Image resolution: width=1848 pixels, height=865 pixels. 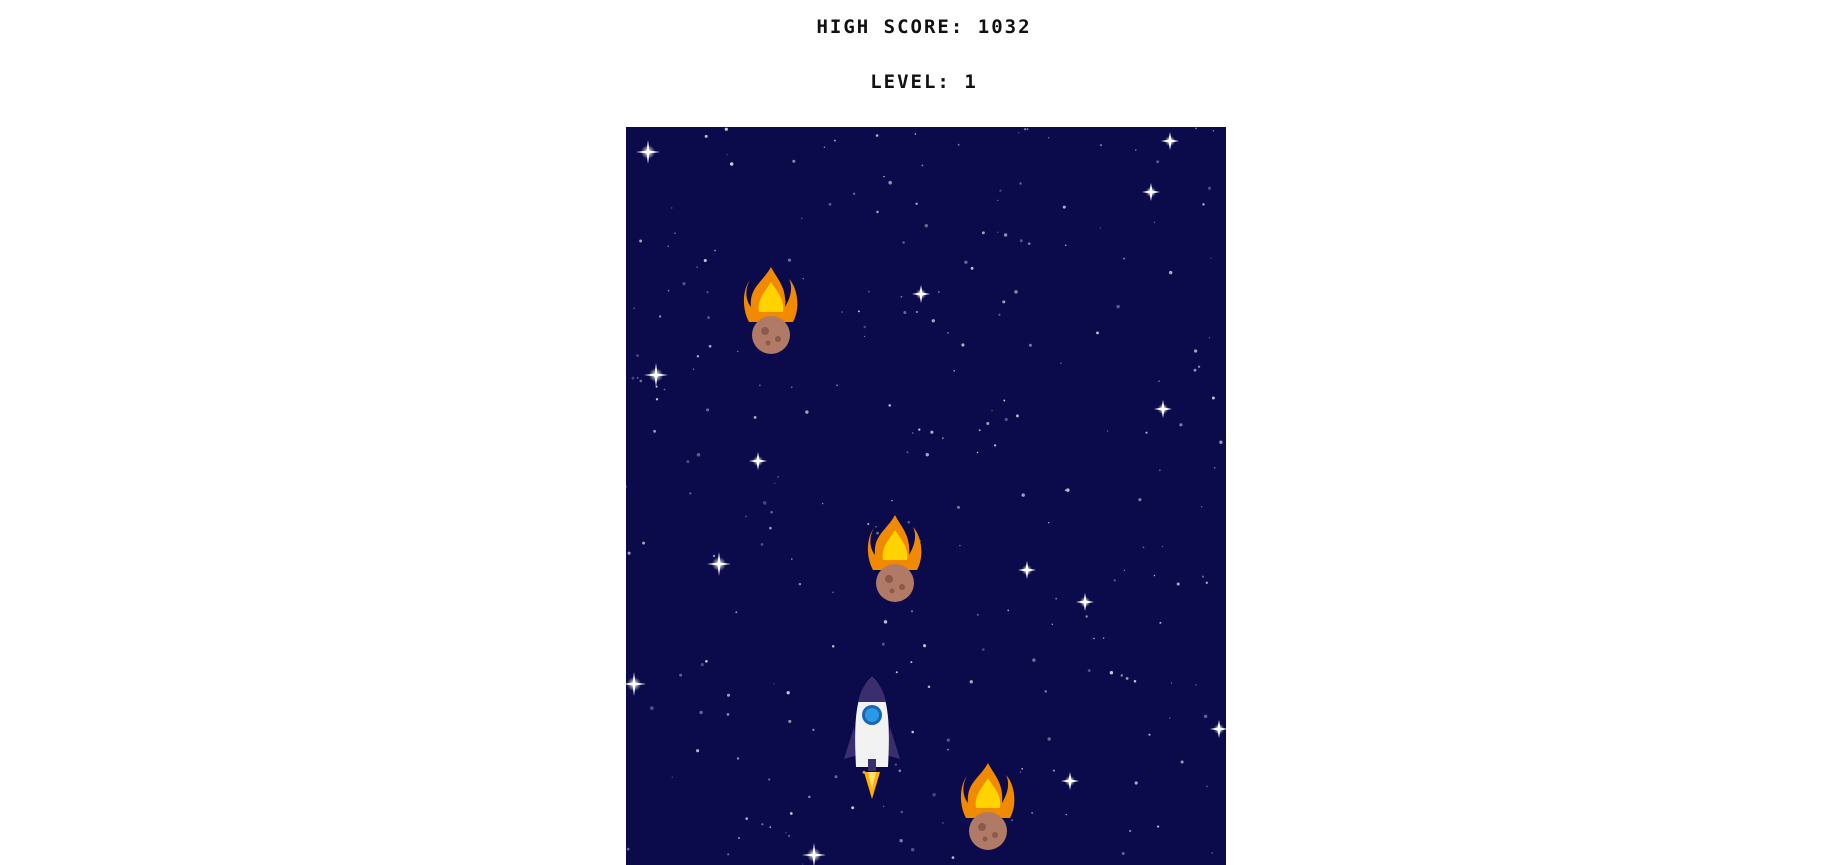 What do you see at coordinates (890, 27) in the screenshot?
I see `high-score-label: HIGH SCORE:` at bounding box center [890, 27].